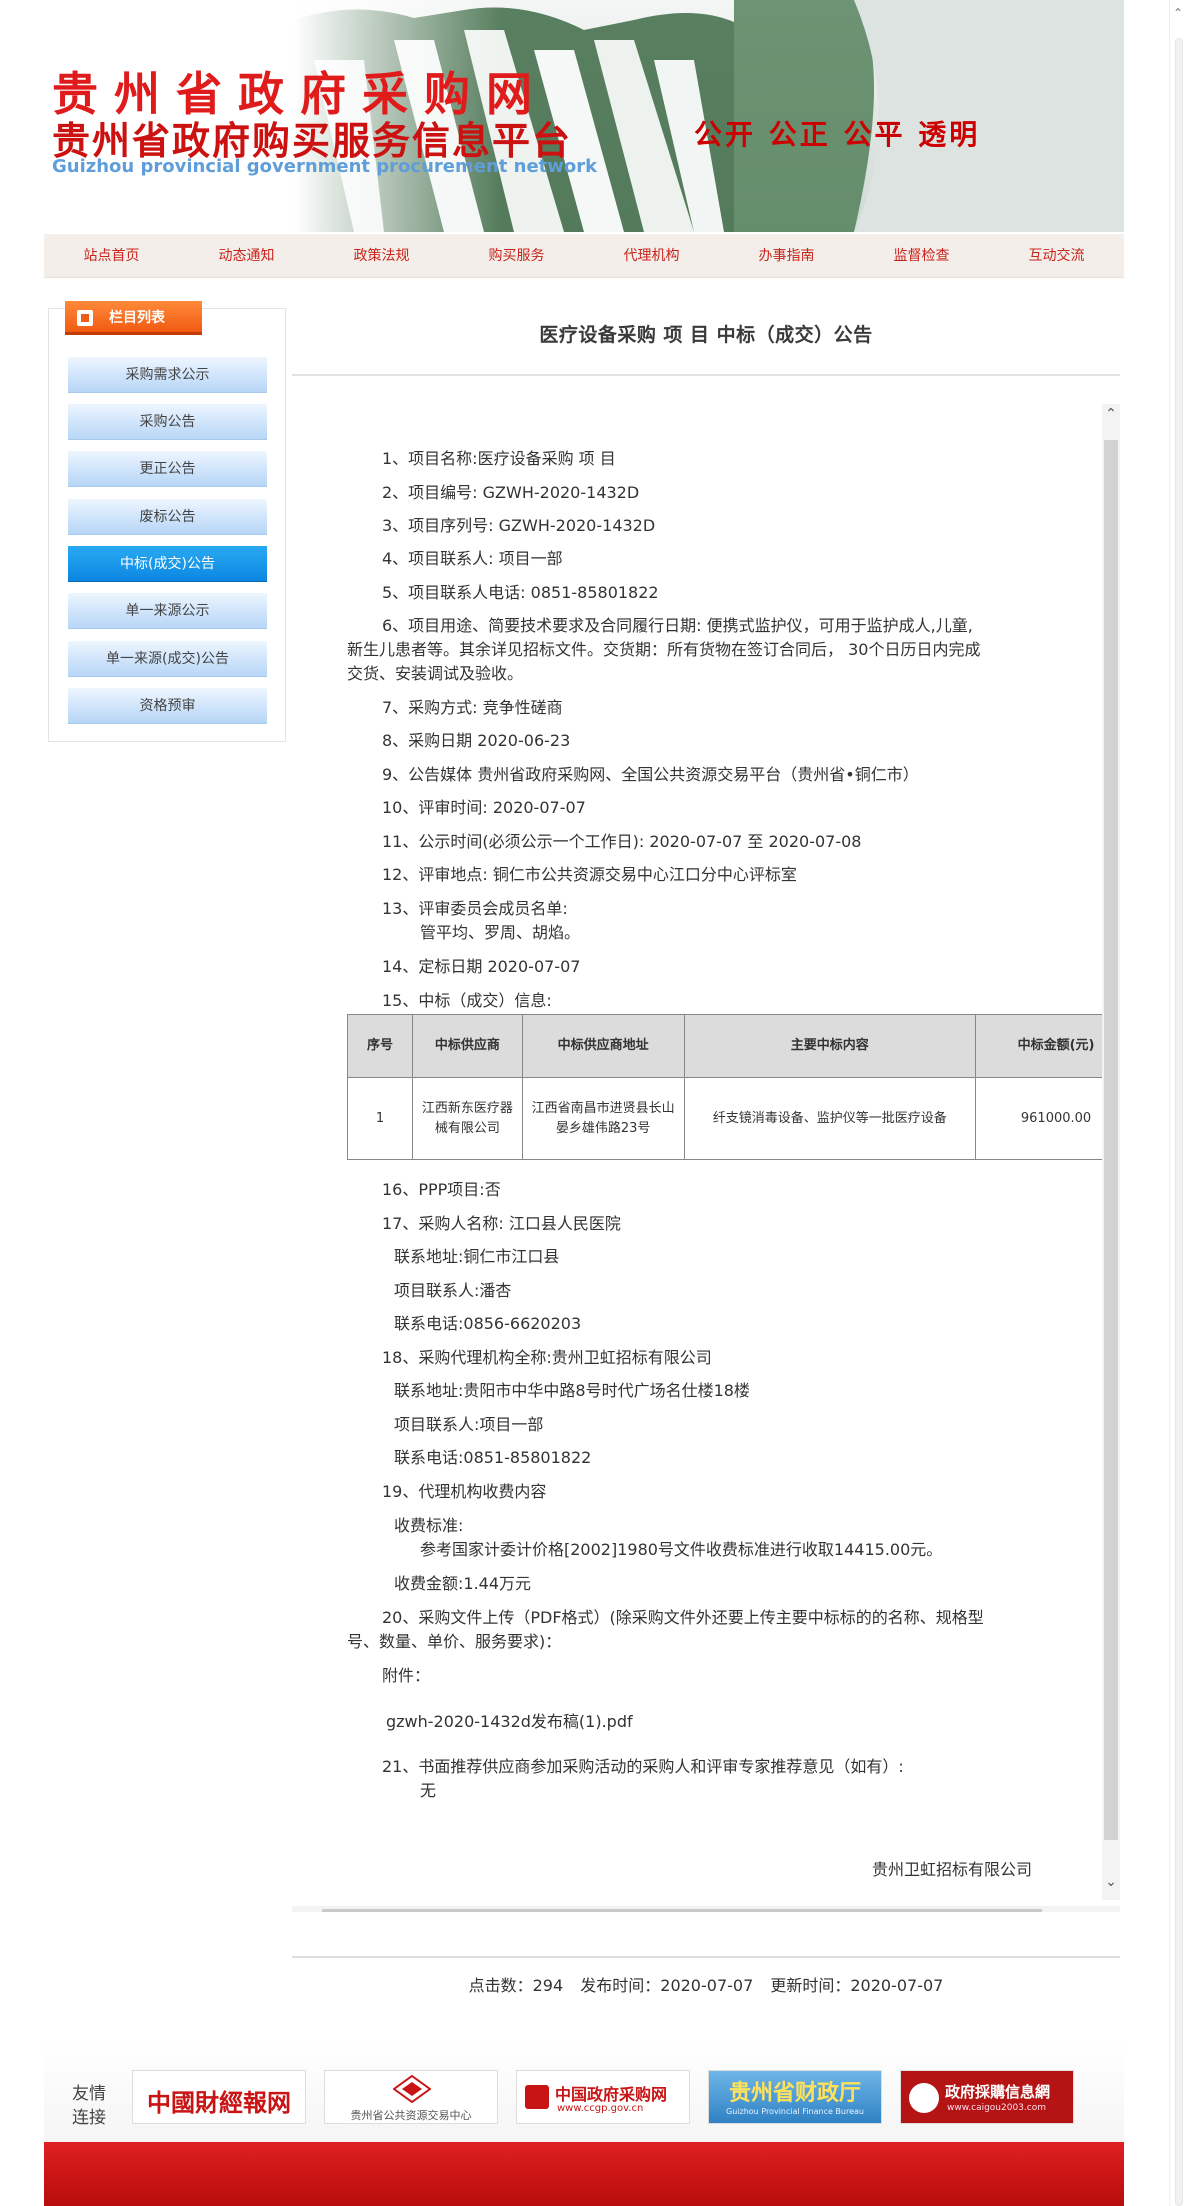  Describe the element at coordinates (795, 2111) in the screenshot. I see `link-gzcz-sub: Guizhou Provincial Finance Bureau` at that location.